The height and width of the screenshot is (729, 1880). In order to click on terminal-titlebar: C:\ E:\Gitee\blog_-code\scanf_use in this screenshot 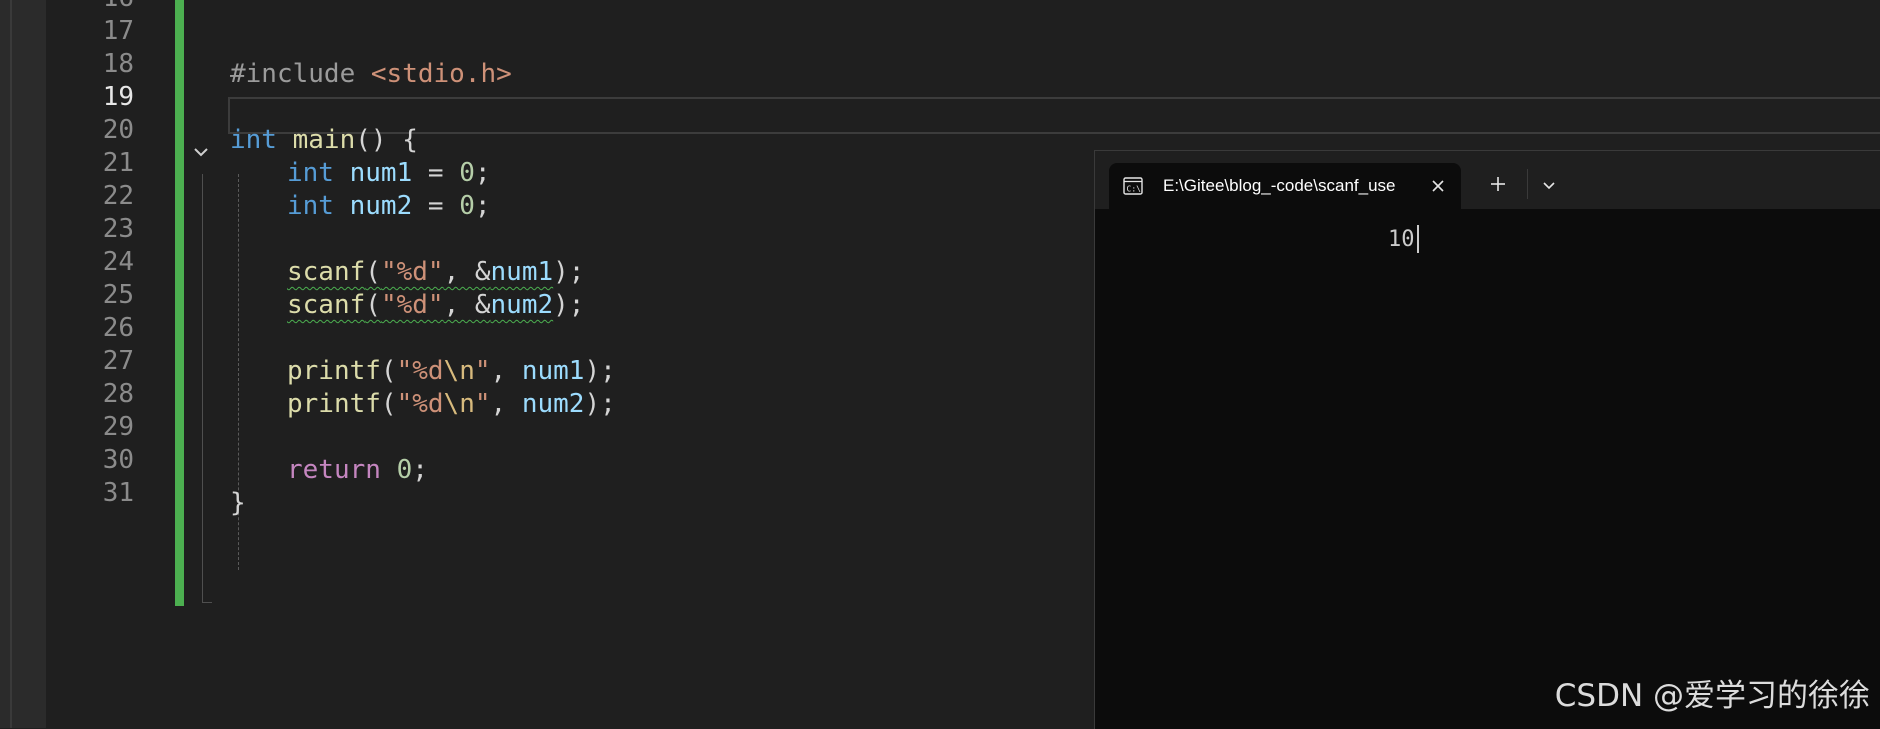, I will do `click(1487, 180)`.